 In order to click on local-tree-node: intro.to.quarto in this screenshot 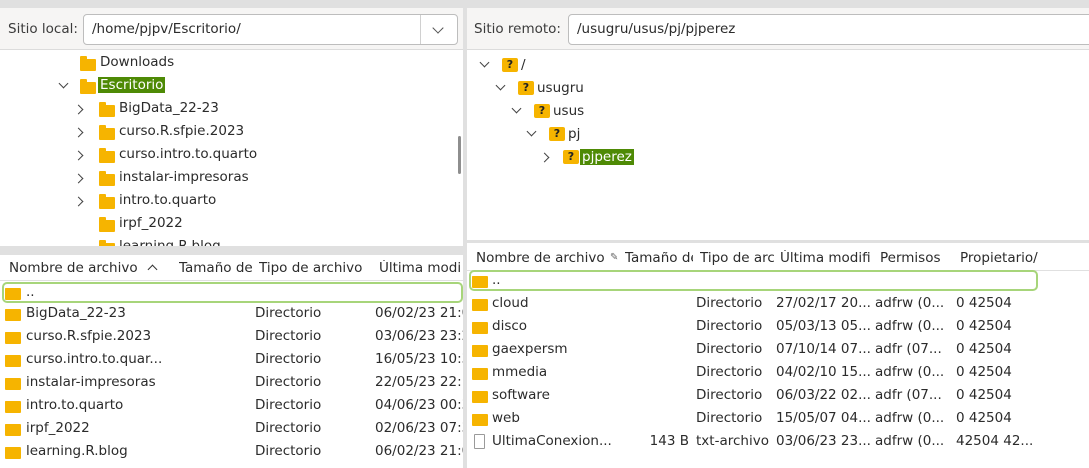, I will do `click(227, 201)`.